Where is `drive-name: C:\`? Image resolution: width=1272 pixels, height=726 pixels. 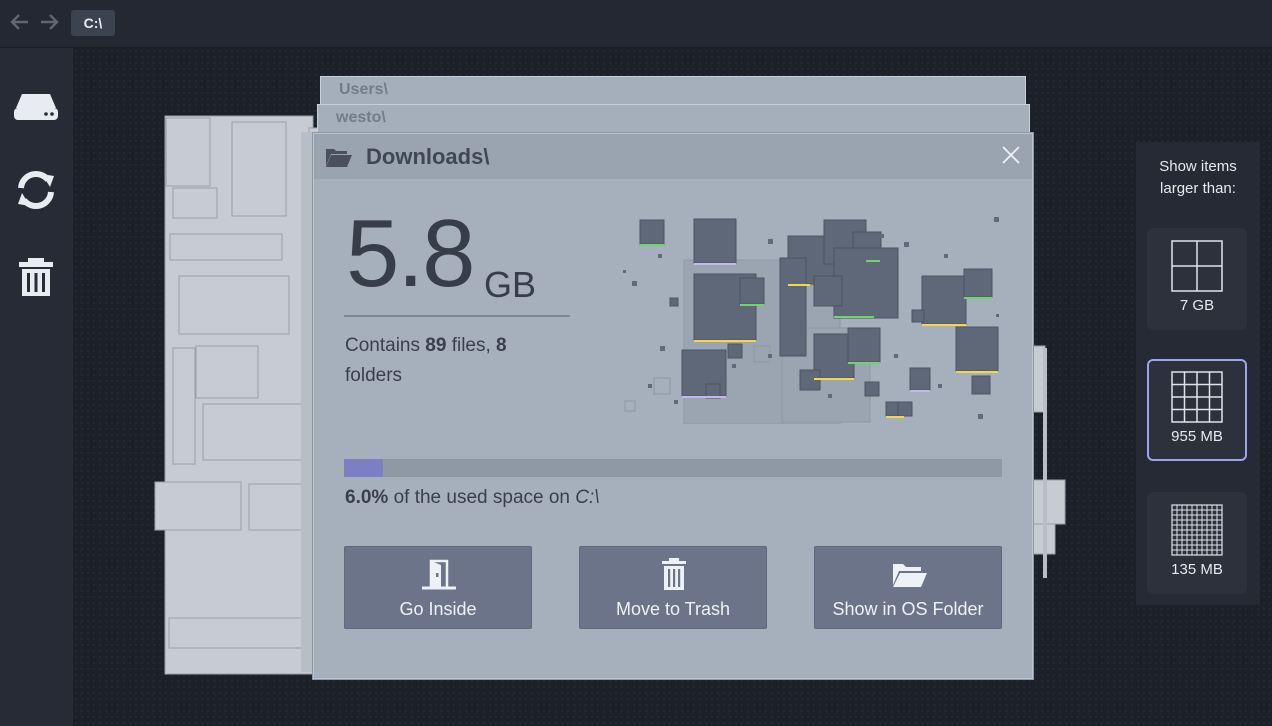
drive-name: C:\ is located at coordinates (587, 497).